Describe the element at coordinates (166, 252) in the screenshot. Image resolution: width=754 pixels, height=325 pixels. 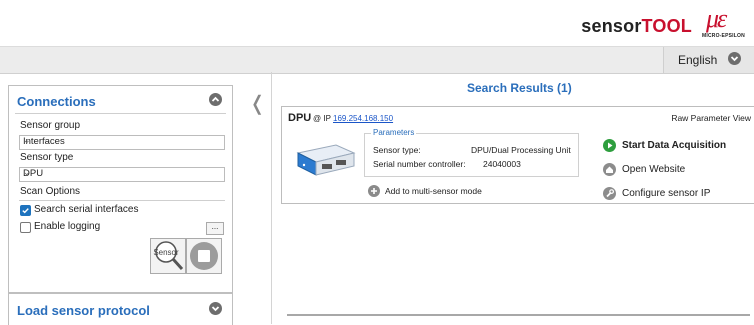
I see `svg-text: Sensor` at that location.